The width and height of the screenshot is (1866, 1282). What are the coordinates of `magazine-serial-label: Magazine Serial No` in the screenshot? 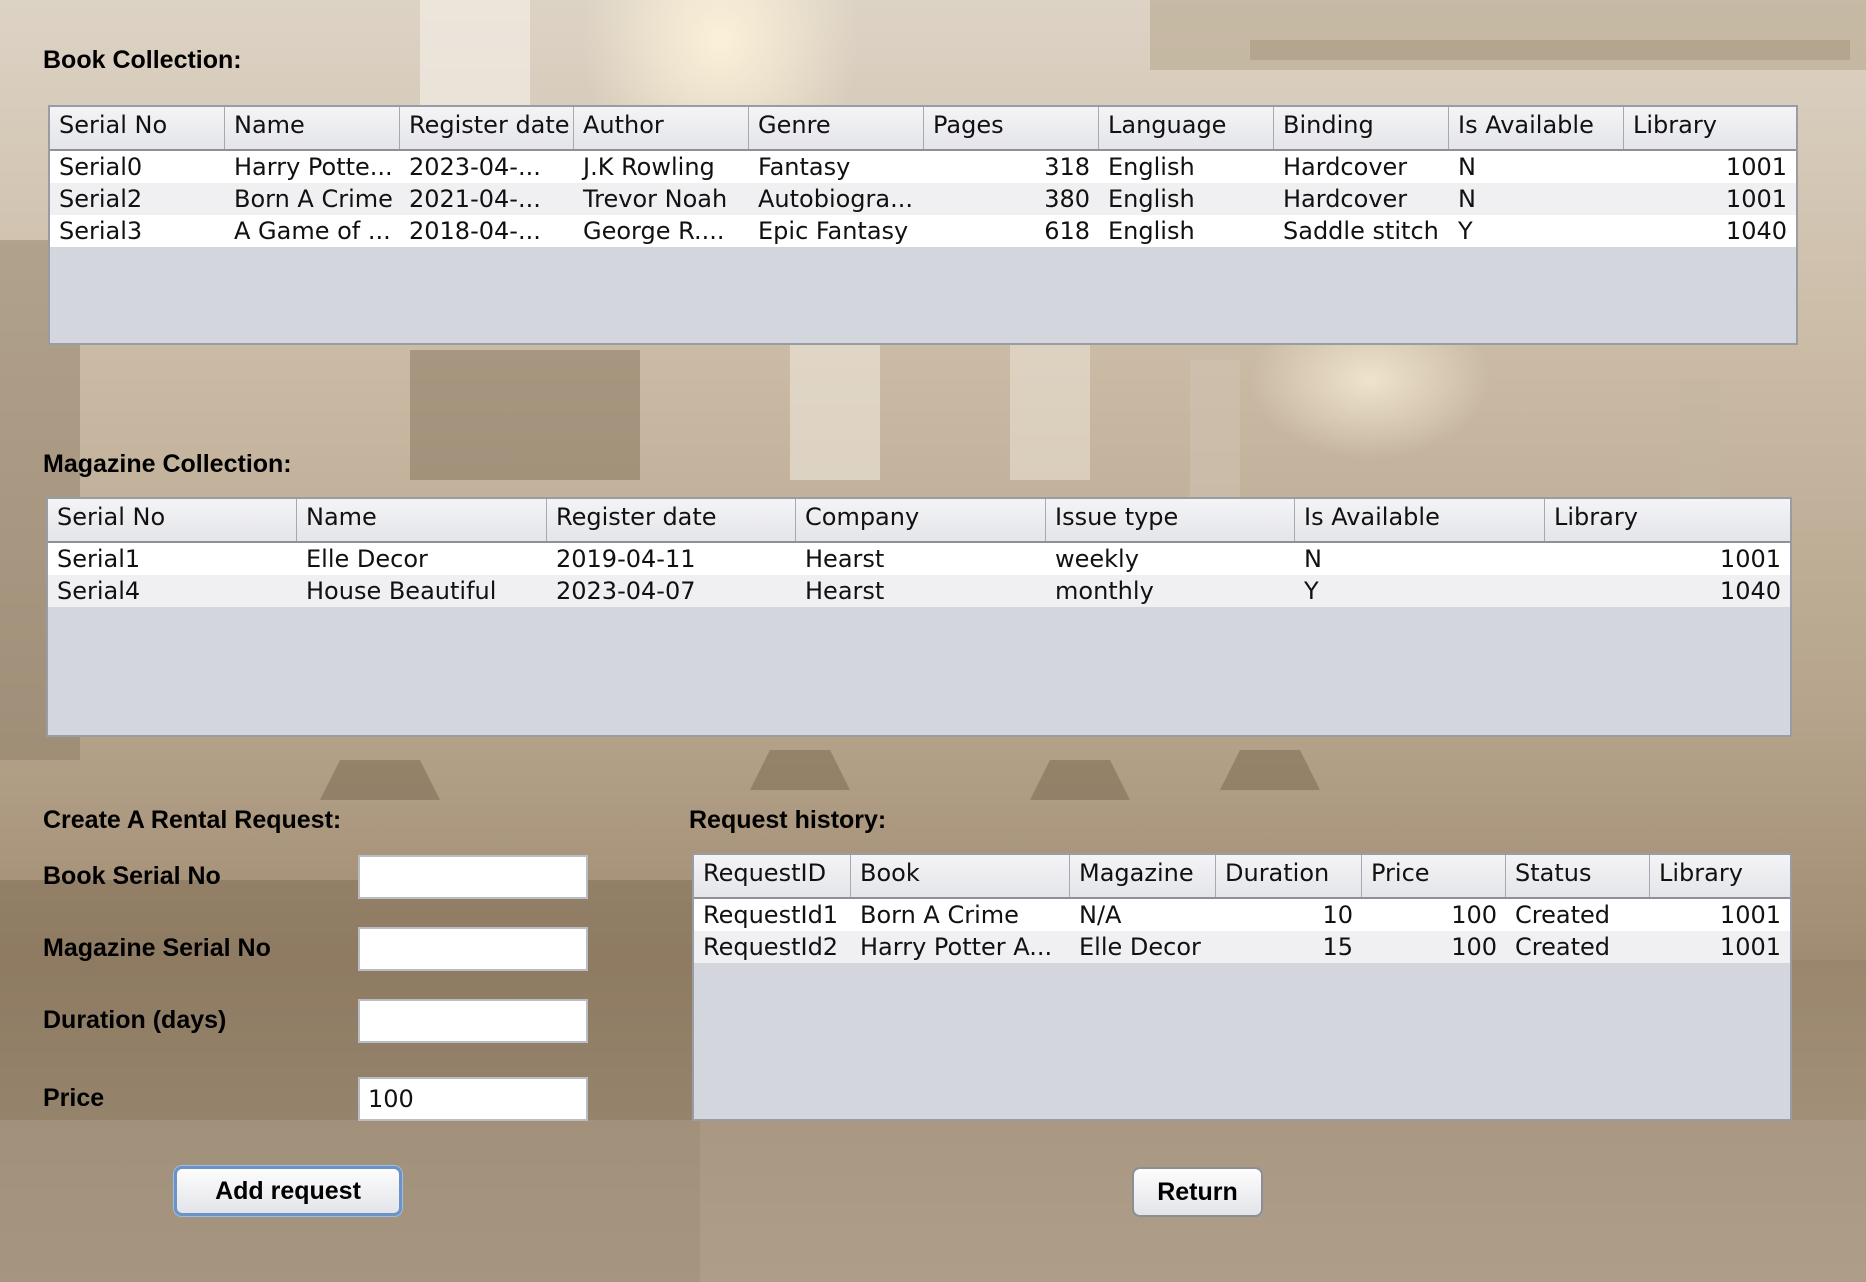 It's located at (157, 948).